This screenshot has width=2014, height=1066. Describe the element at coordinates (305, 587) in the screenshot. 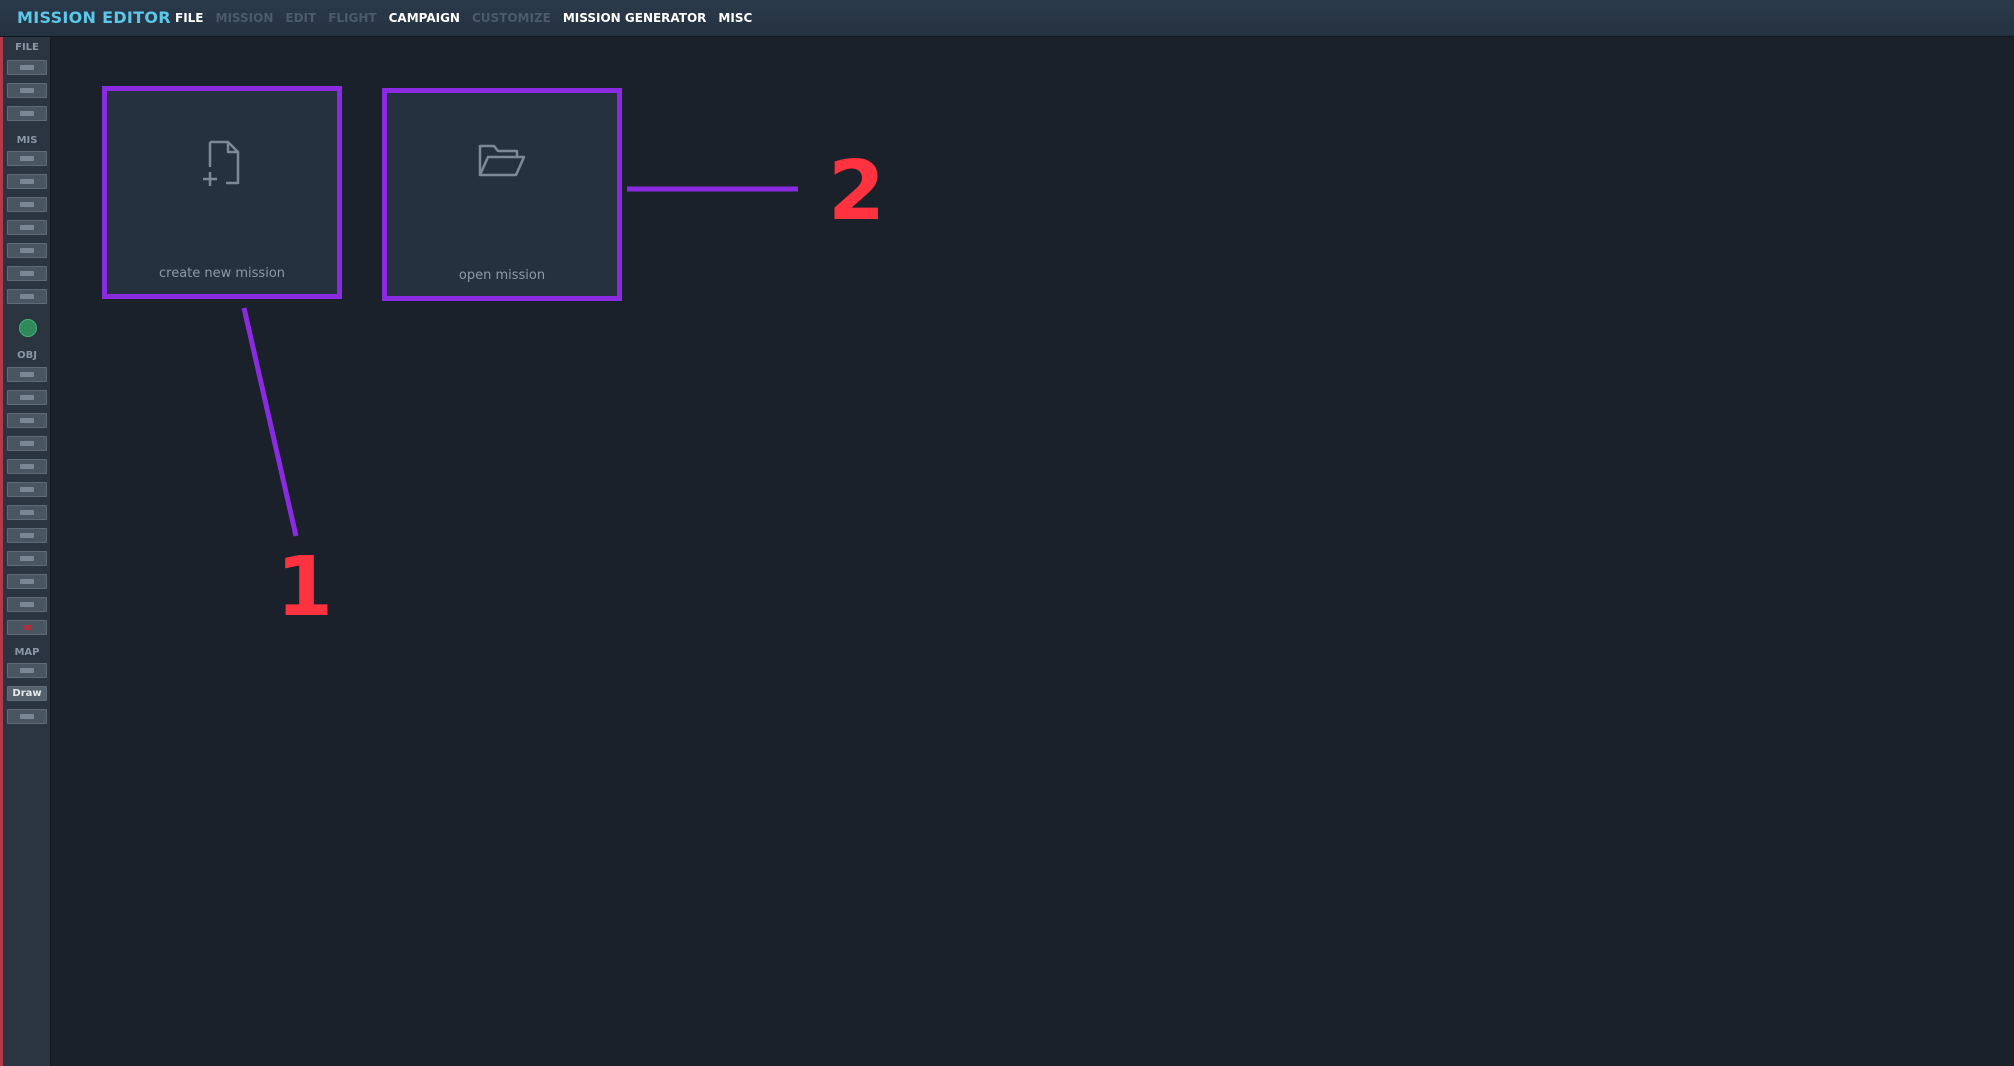

I see `annotation-label-1: 1` at that location.